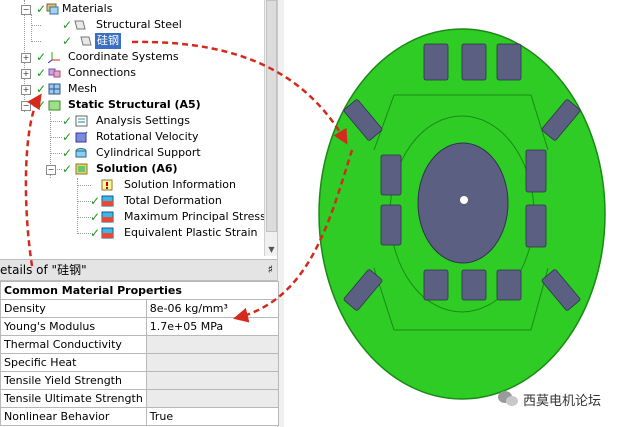 The width and height of the screenshot is (632, 427). I want to click on tree-label-mesh: Mesh, so click(82, 88).